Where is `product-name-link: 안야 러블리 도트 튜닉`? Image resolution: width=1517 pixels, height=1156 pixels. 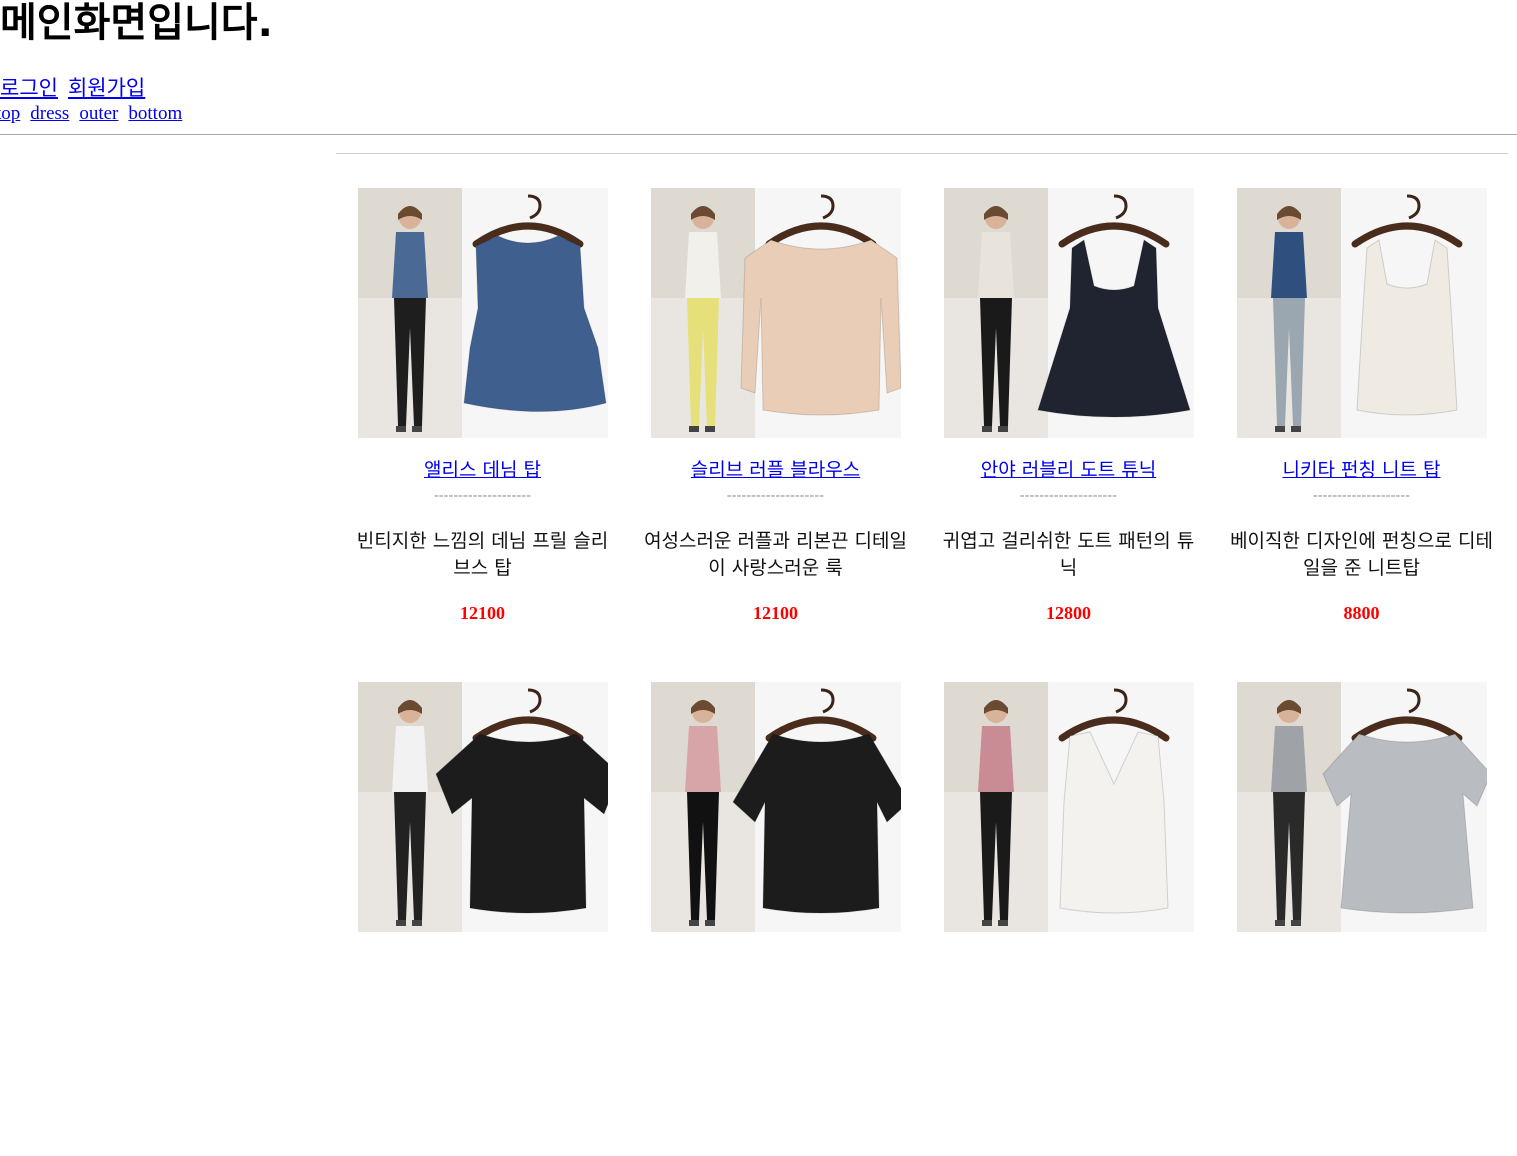
product-name-link: 안야 러블리 도트 튜닉 is located at coordinates (1068, 470).